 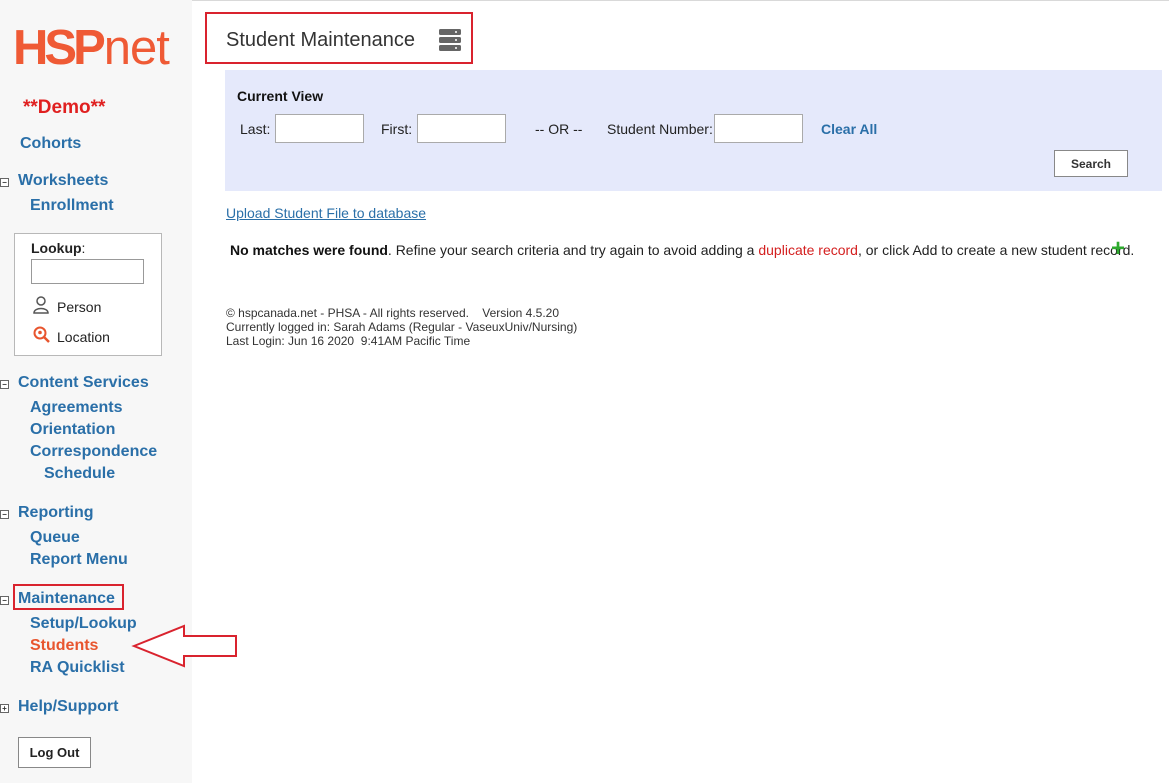 What do you see at coordinates (64, 107) in the screenshot?
I see `demo-label: **Demo**` at bounding box center [64, 107].